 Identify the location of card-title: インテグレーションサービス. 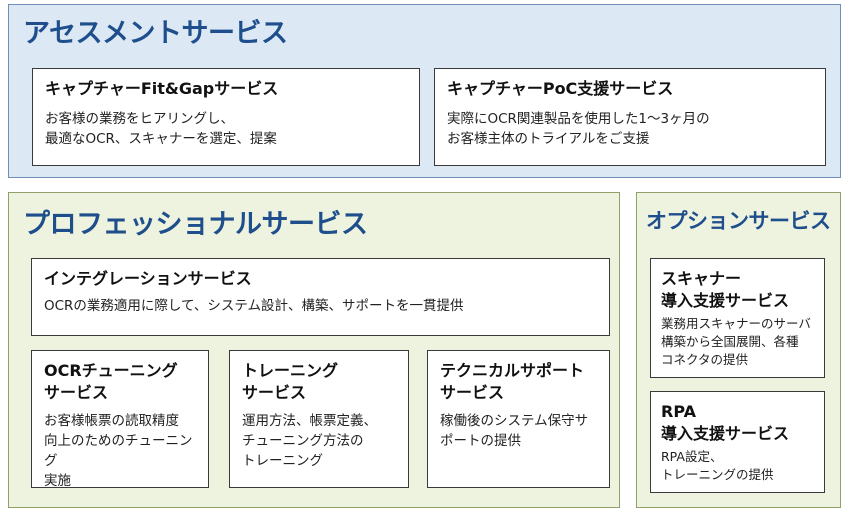
(148, 278).